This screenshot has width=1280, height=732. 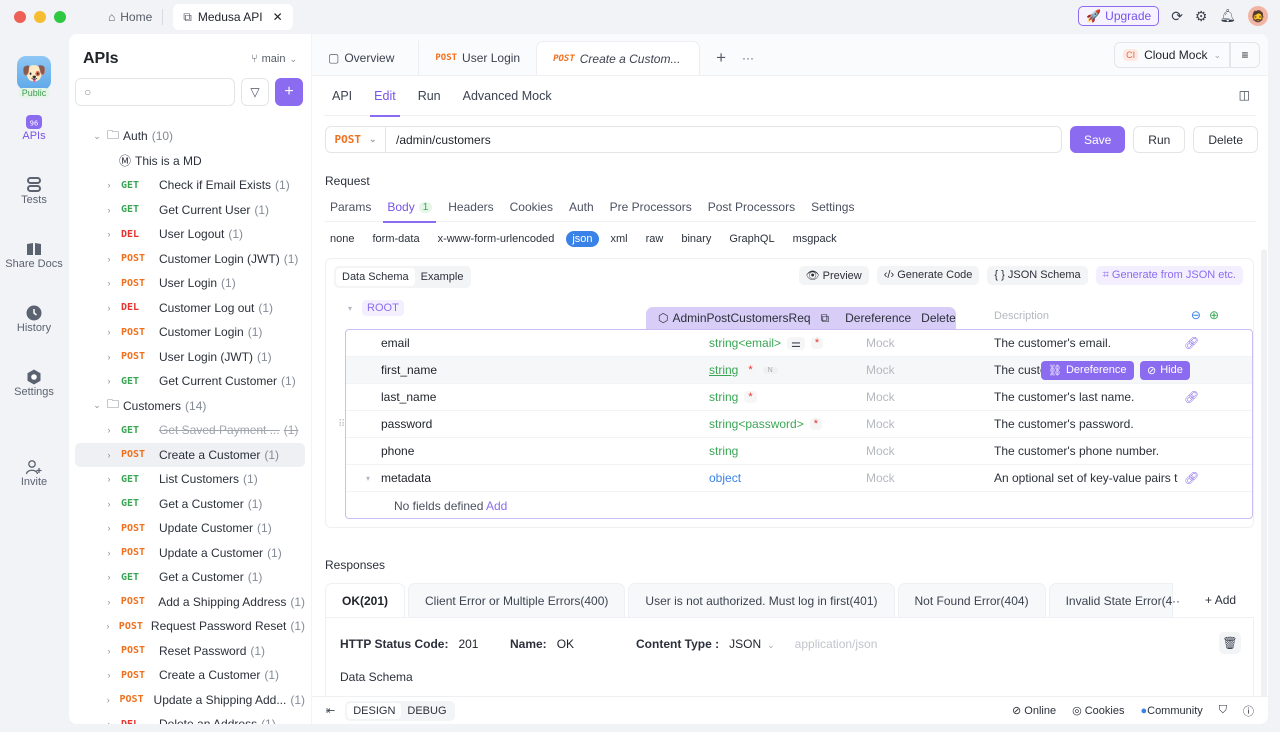 What do you see at coordinates (1225, 139) in the screenshot?
I see `delete-button: Delete` at bounding box center [1225, 139].